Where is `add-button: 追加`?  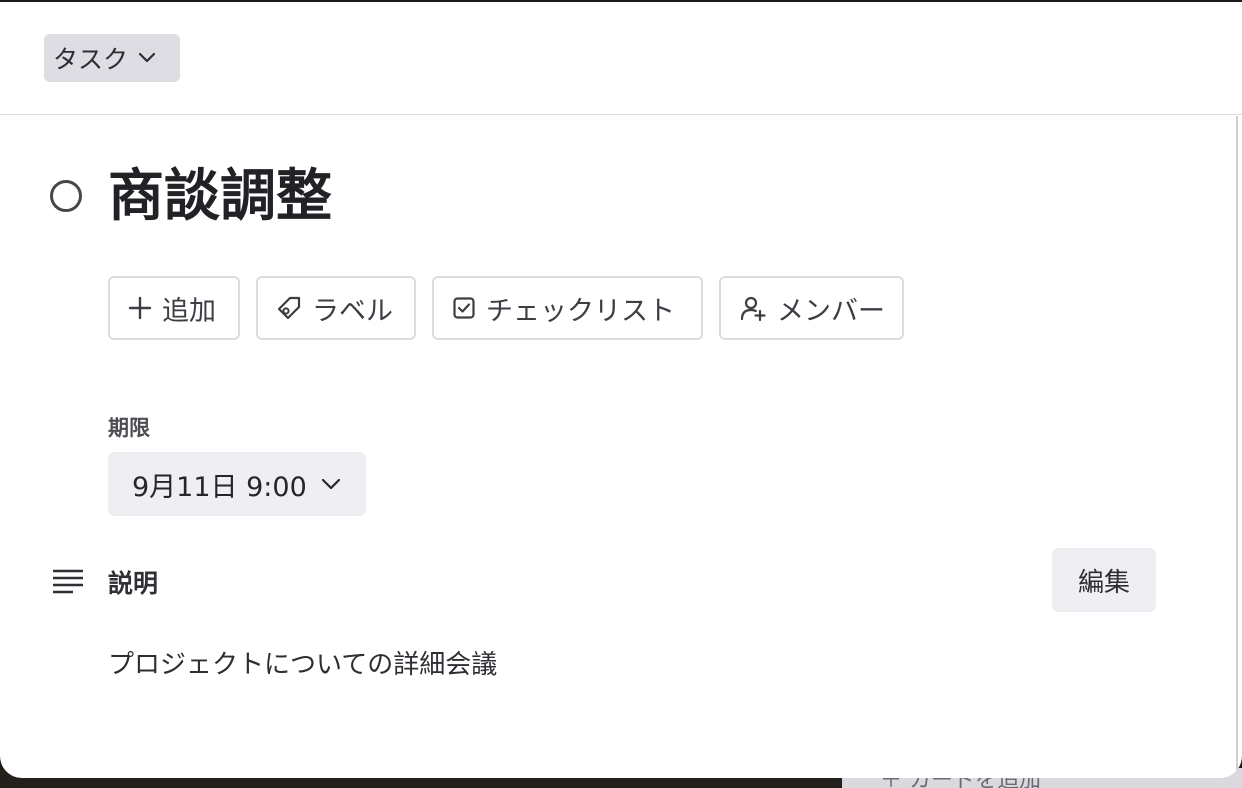
add-button: 追加 is located at coordinates (174, 308).